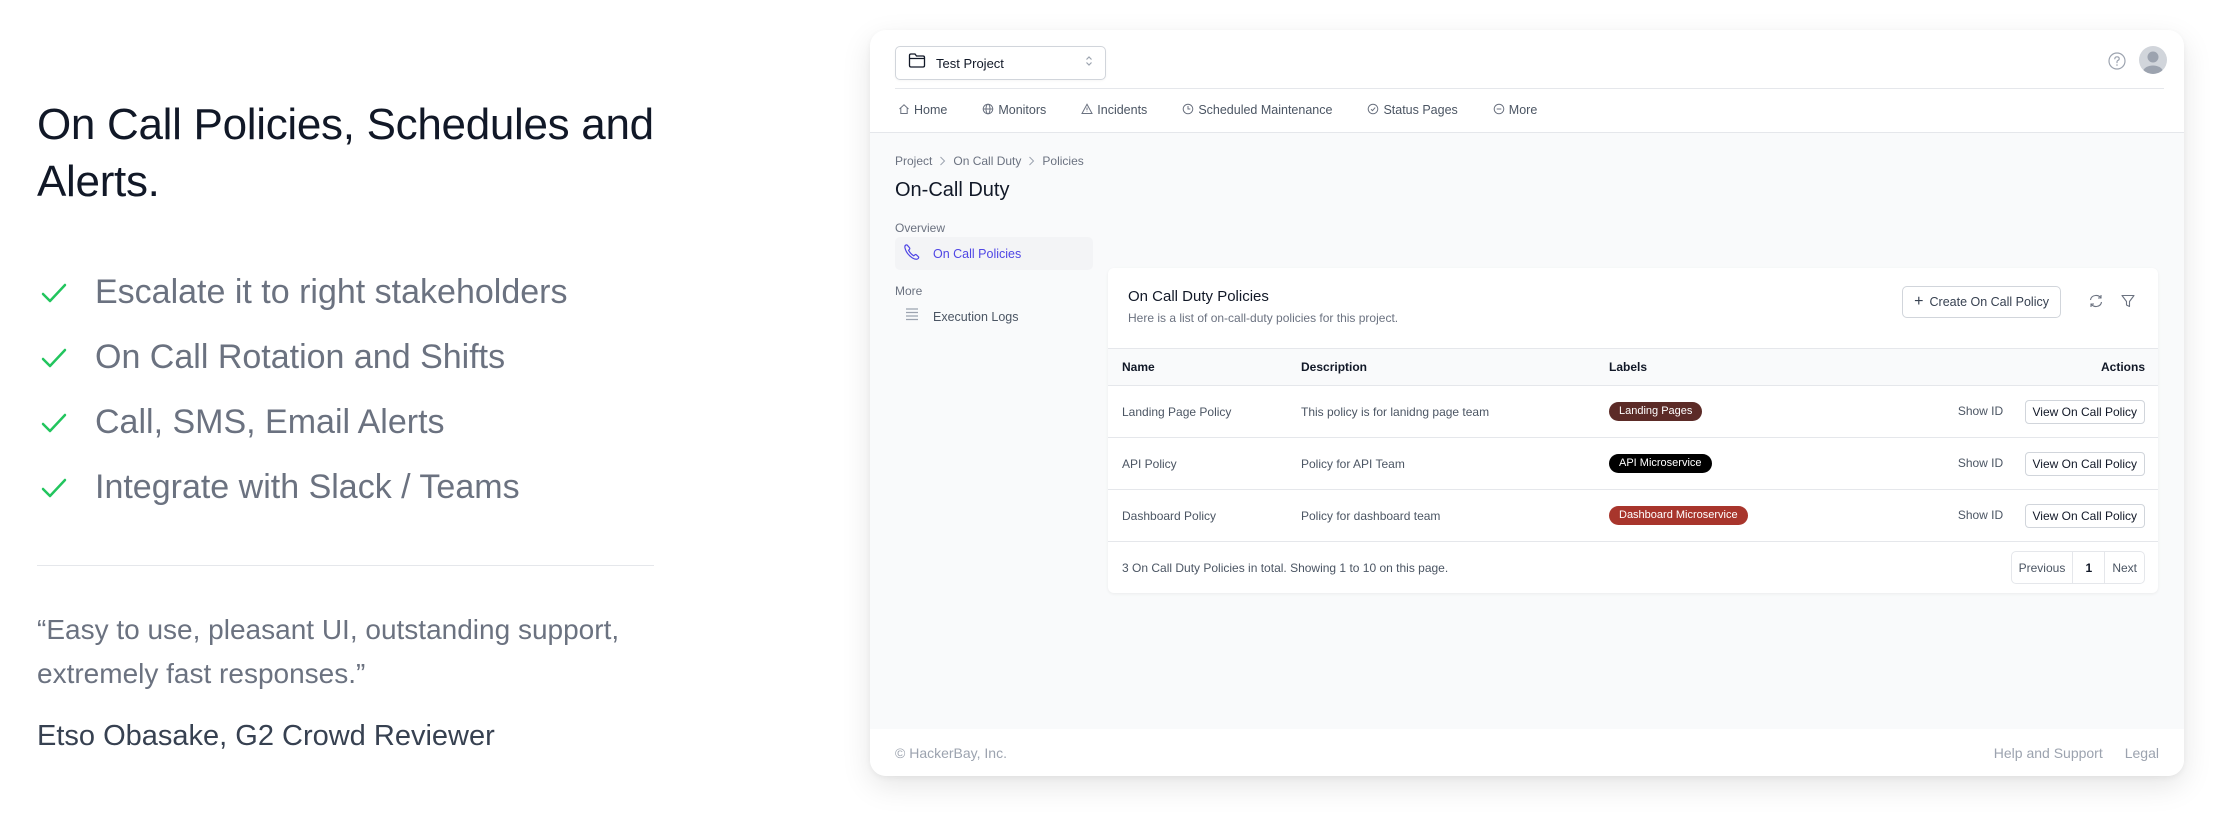 The image size is (2230, 824). Describe the element at coordinates (1678, 515) in the screenshot. I see `label-badge: Dashboard Microservice` at that location.